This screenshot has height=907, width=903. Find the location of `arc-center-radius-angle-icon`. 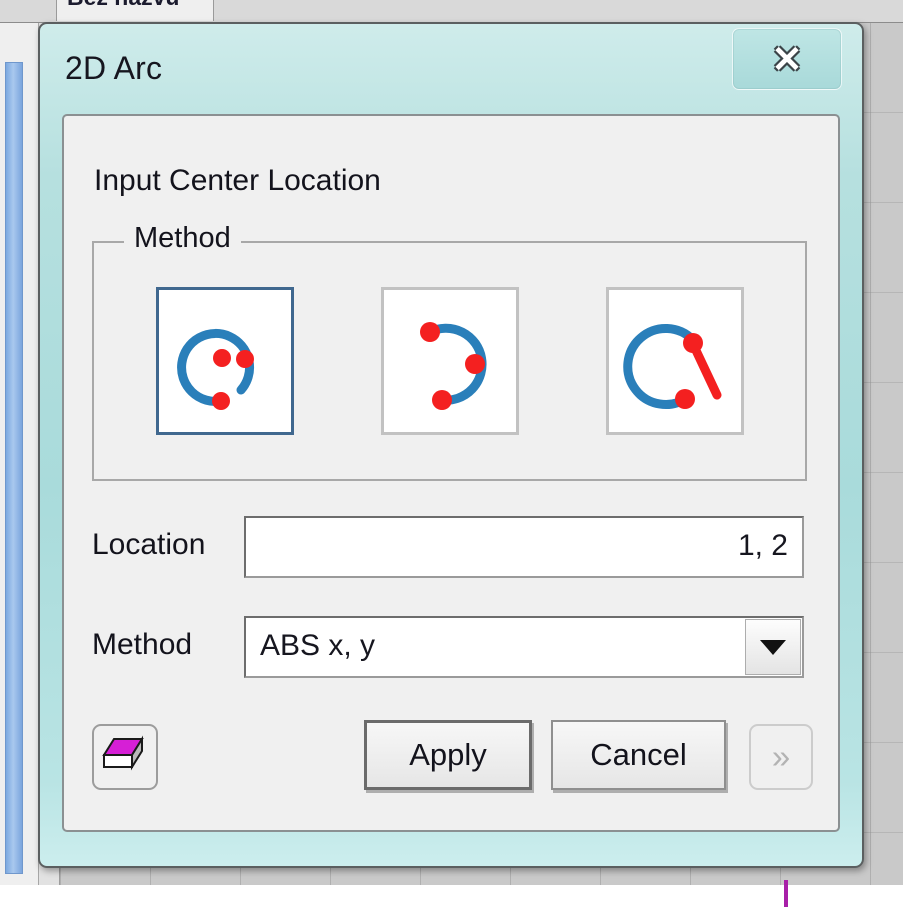

arc-center-radius-angle-icon is located at coordinates (671, 366).